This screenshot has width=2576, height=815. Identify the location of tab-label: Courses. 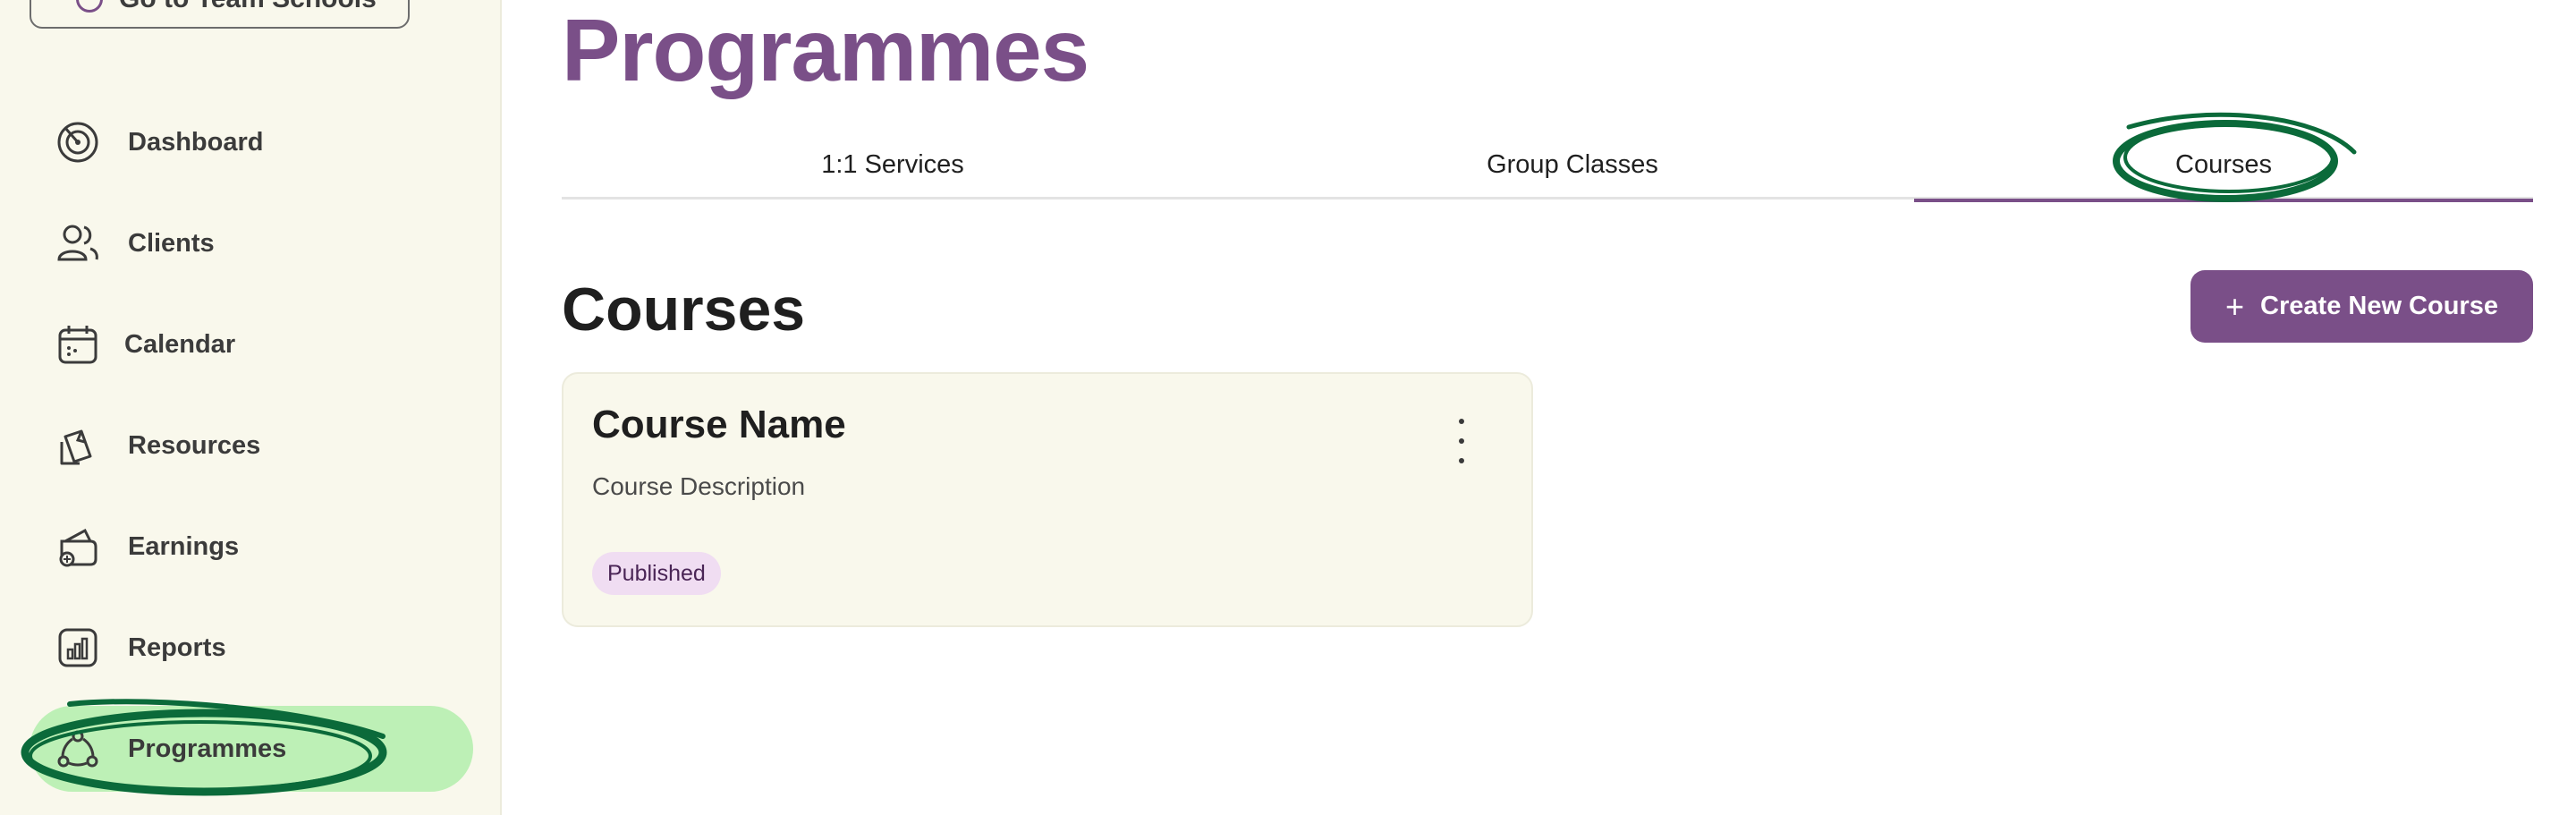
(2223, 164).